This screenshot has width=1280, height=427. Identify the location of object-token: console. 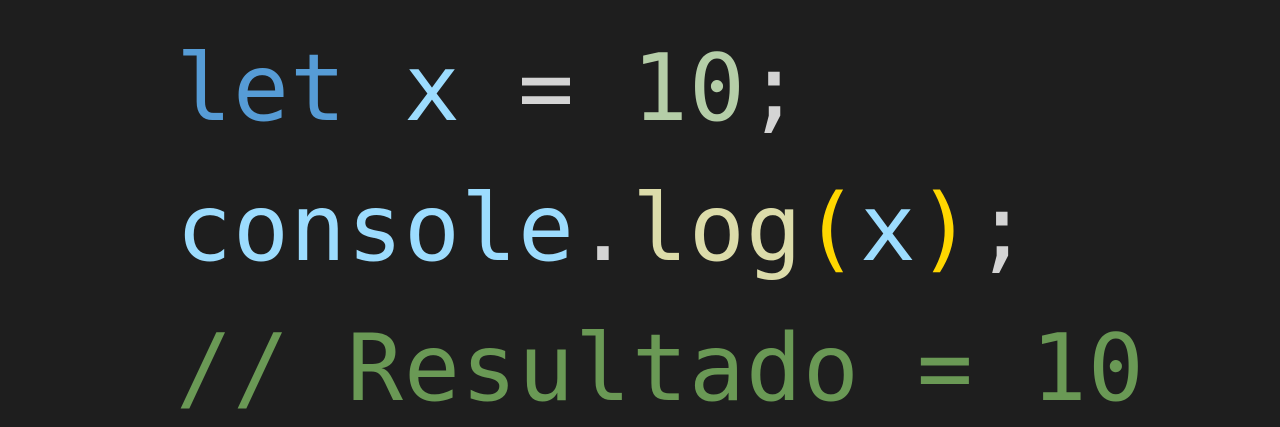
(375, 228).